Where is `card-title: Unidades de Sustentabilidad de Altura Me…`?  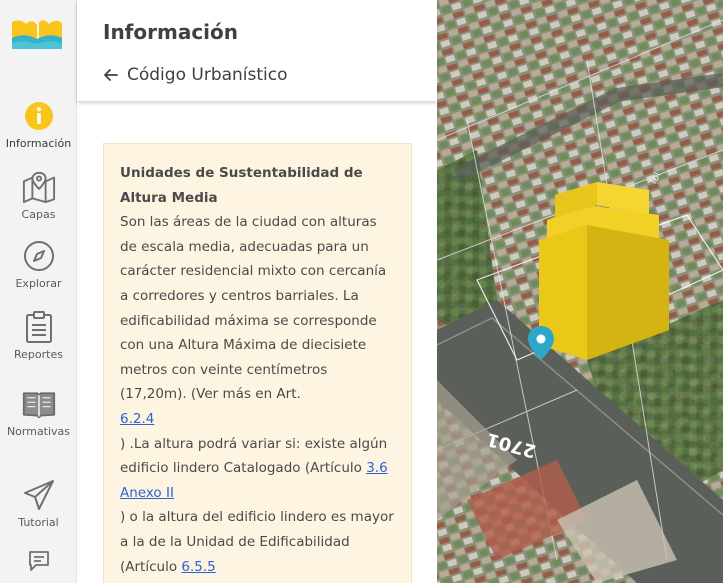
card-title: Unidades de Sustentabilidad de Altura Me… is located at coordinates (241, 185).